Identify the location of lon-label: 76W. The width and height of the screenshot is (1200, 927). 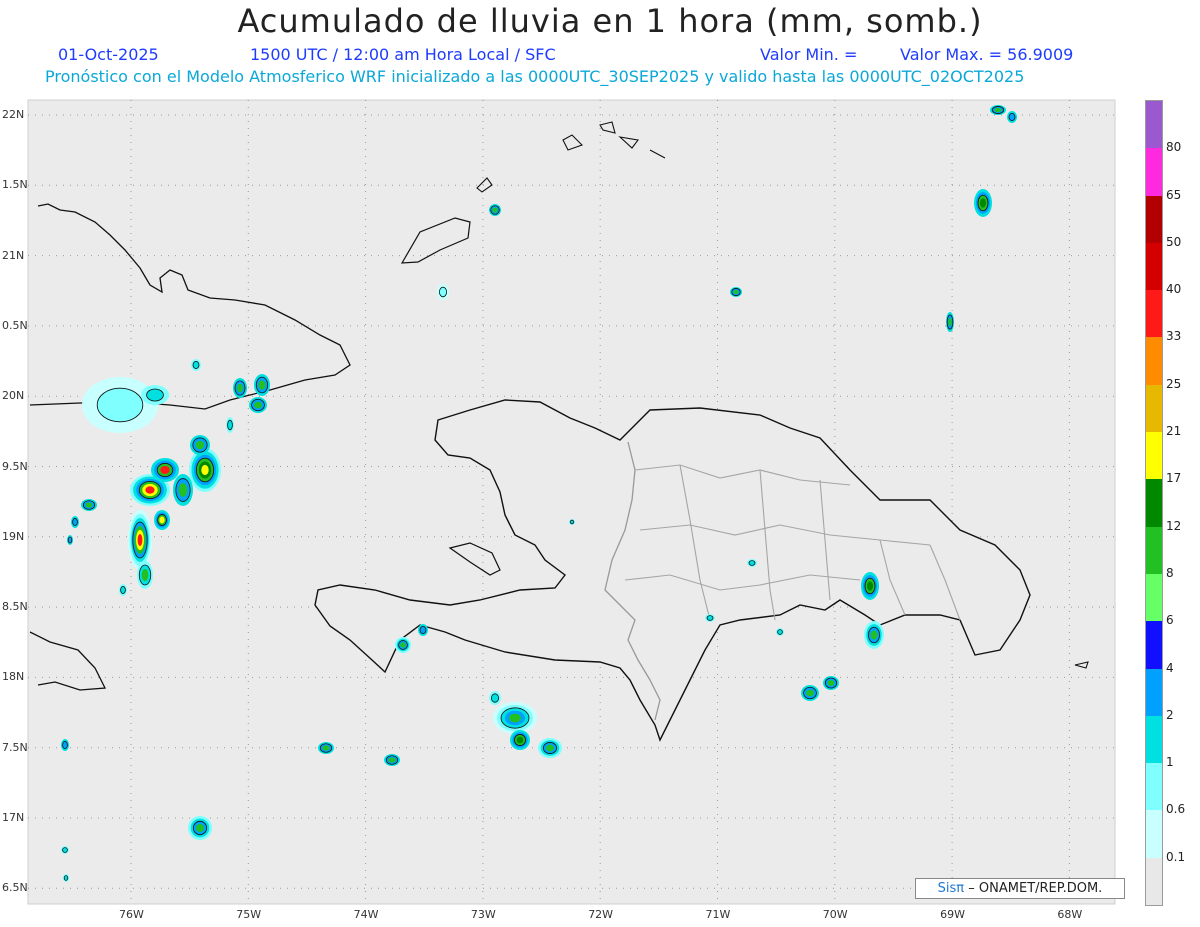
(131, 914).